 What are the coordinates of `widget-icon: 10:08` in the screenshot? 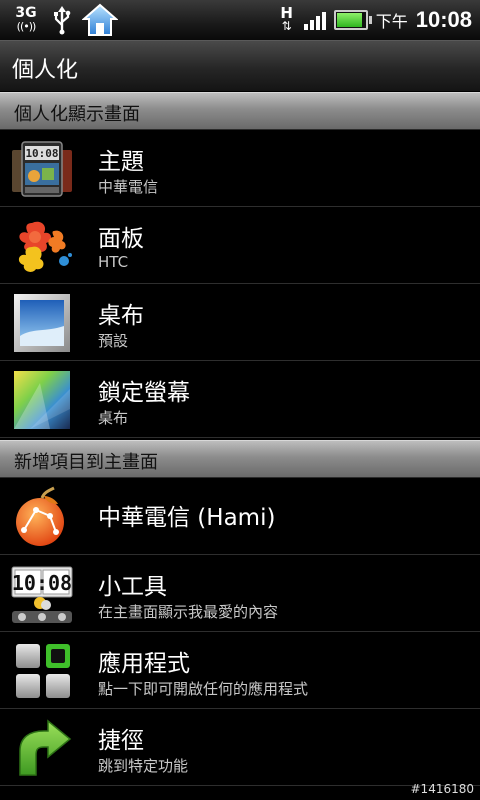 It's located at (42, 594).